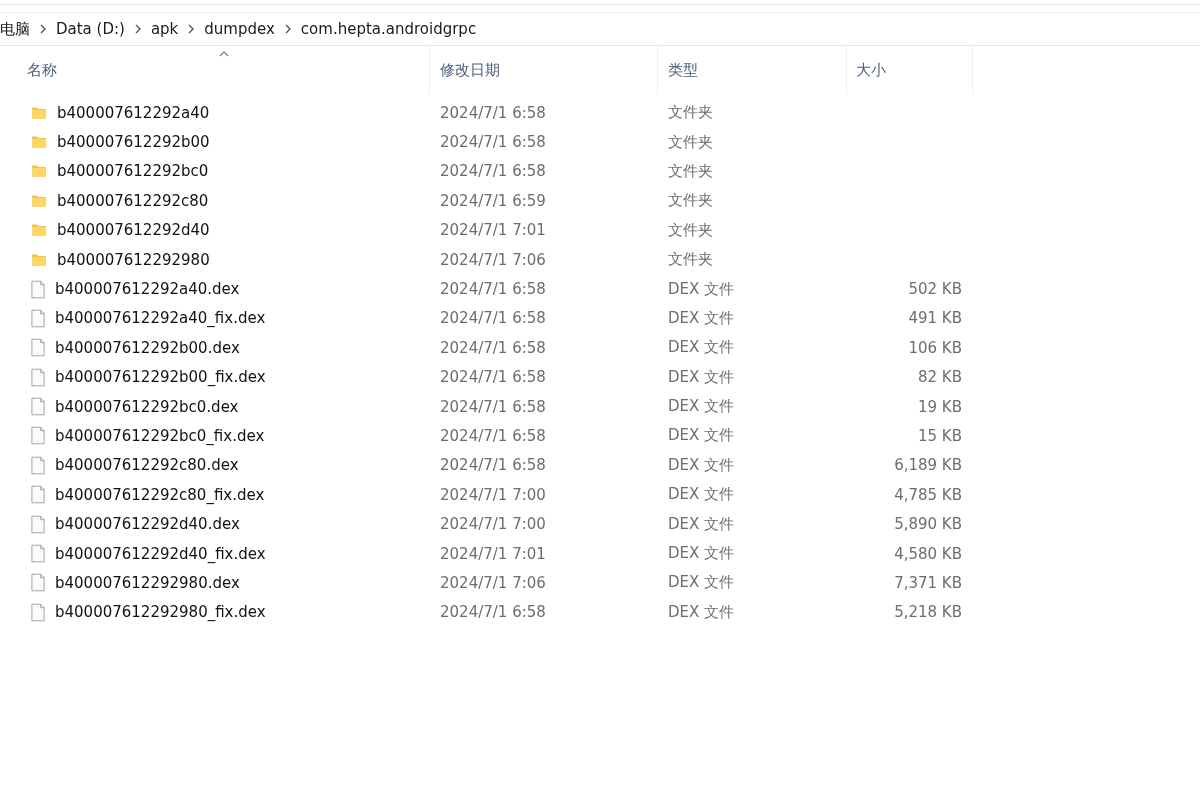 Image resolution: width=1200 pixels, height=788 pixels. What do you see at coordinates (133, 259) in the screenshot?
I see `file-name: b400007612292980` at bounding box center [133, 259].